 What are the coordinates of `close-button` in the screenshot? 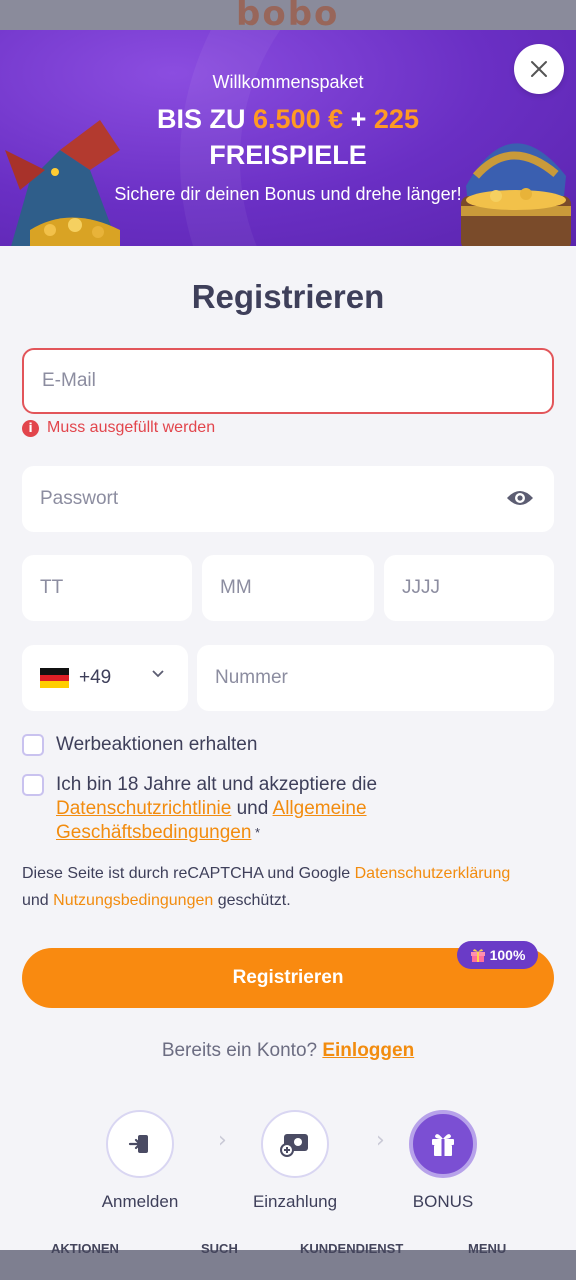 It's located at (539, 69).